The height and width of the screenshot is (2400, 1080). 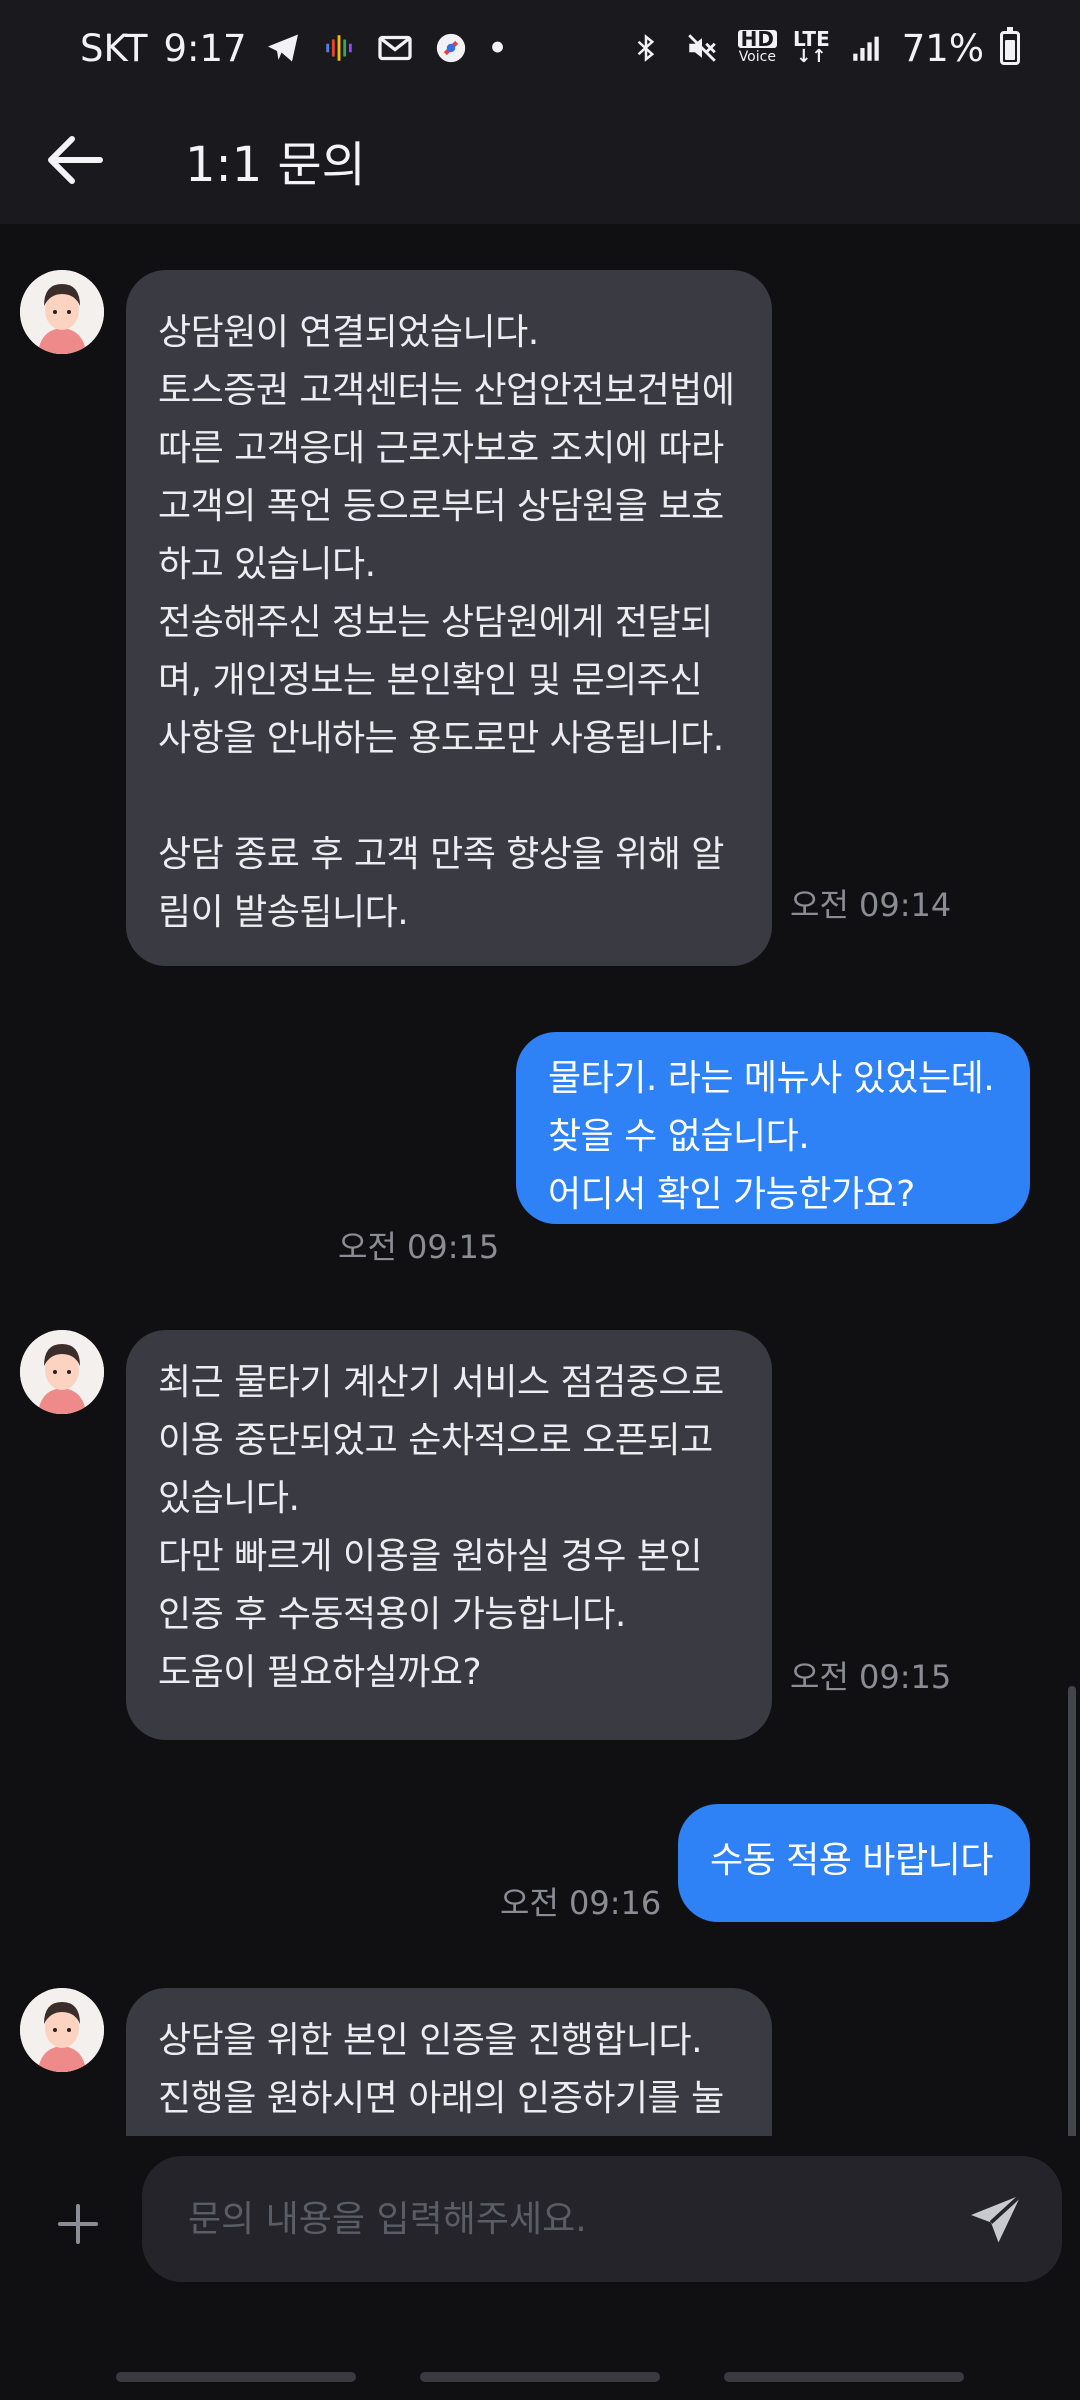 I want to click on message-input-container, so click(x=602, y=2219).